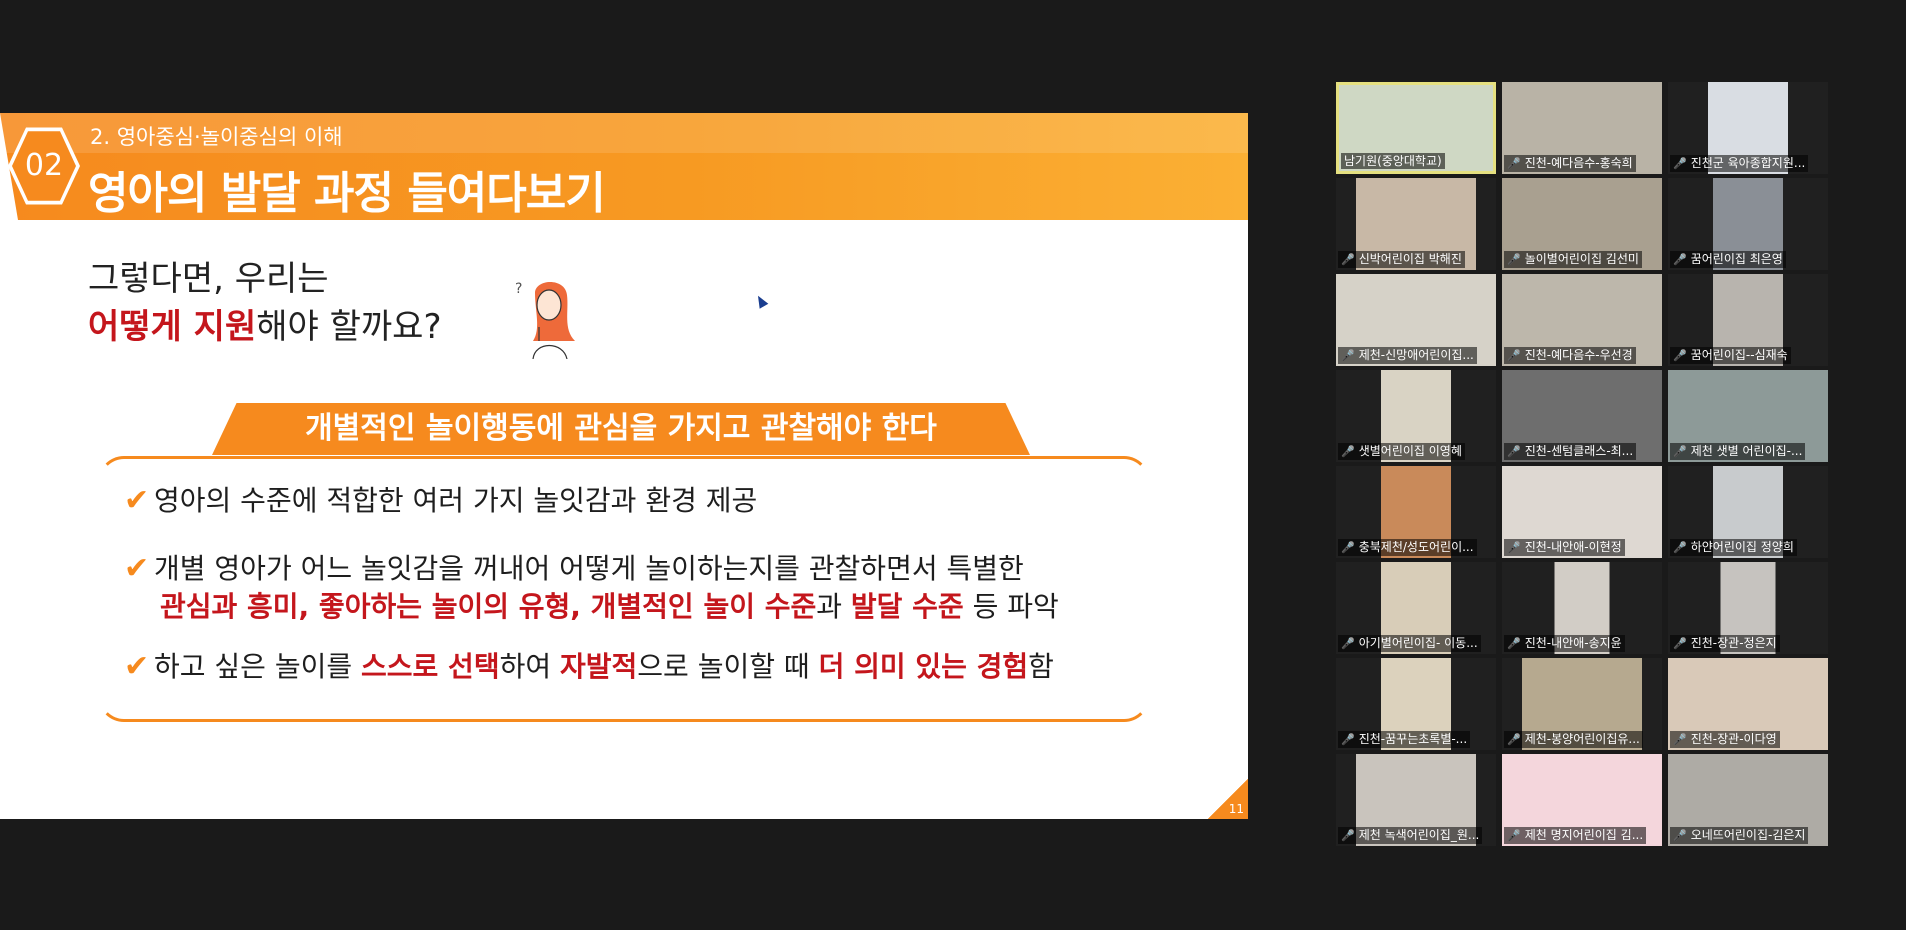 This screenshot has width=1906, height=930. I want to click on participant-tile: 🎤 진천-예다음수-홍숙희, so click(1582, 128).